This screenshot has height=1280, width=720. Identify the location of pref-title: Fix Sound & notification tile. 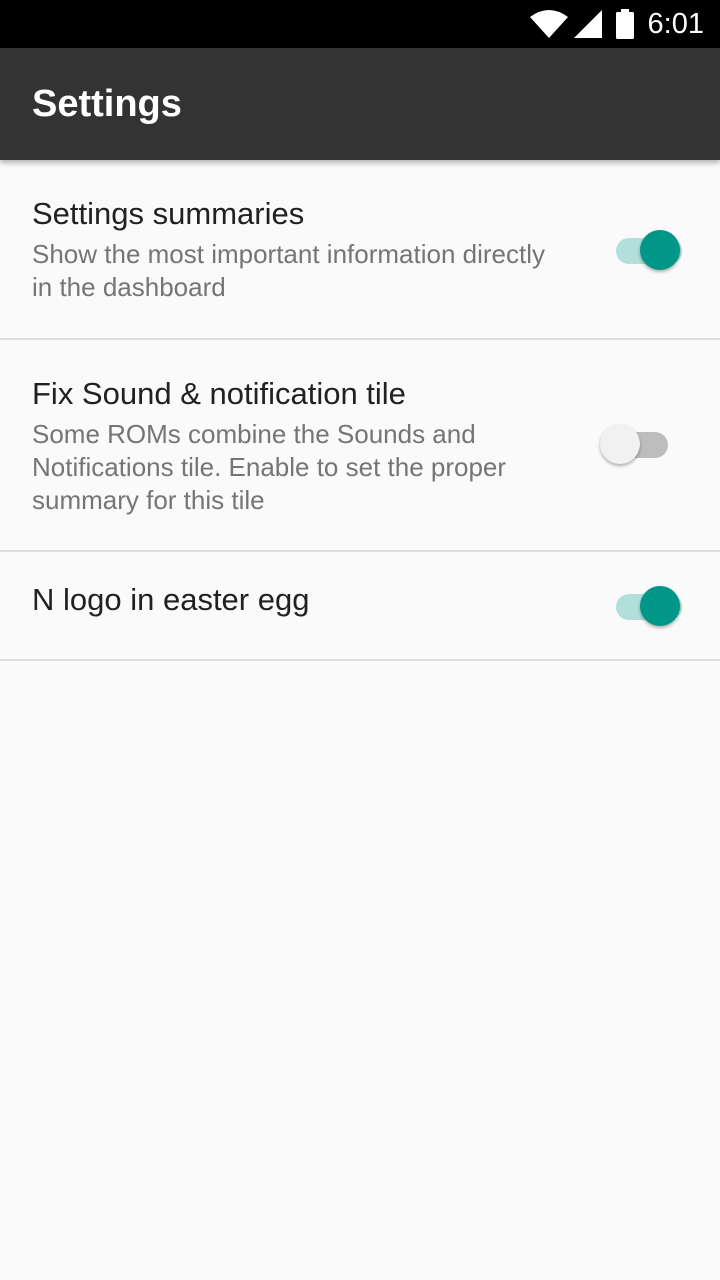
(219, 393).